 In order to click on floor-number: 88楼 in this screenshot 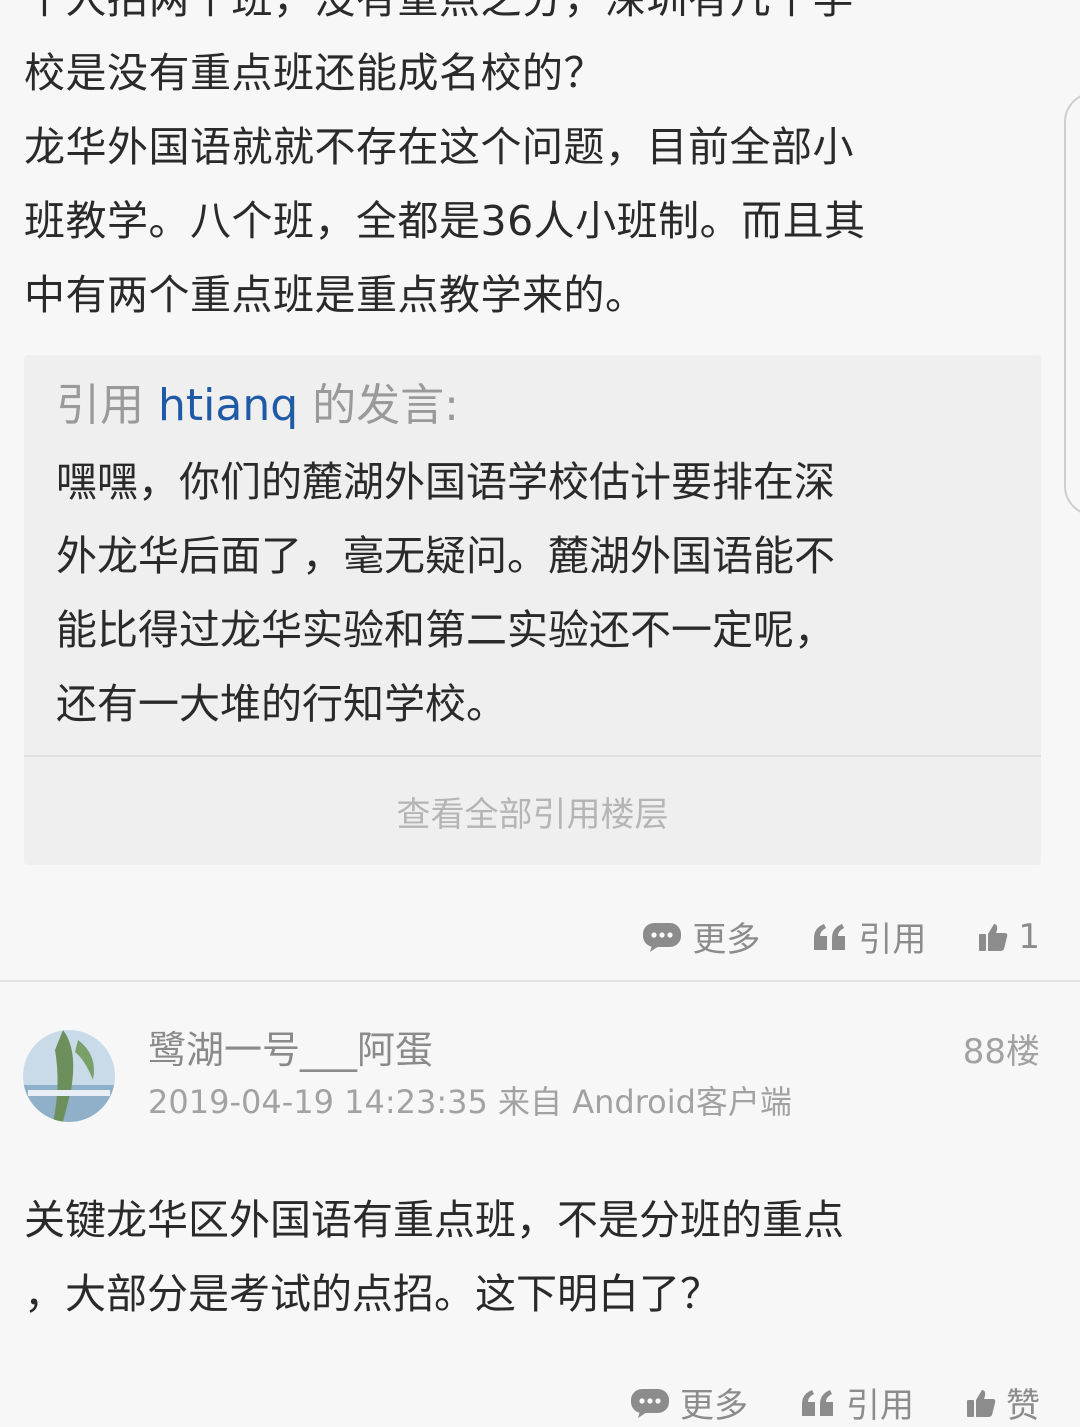, I will do `click(1001, 1052)`.